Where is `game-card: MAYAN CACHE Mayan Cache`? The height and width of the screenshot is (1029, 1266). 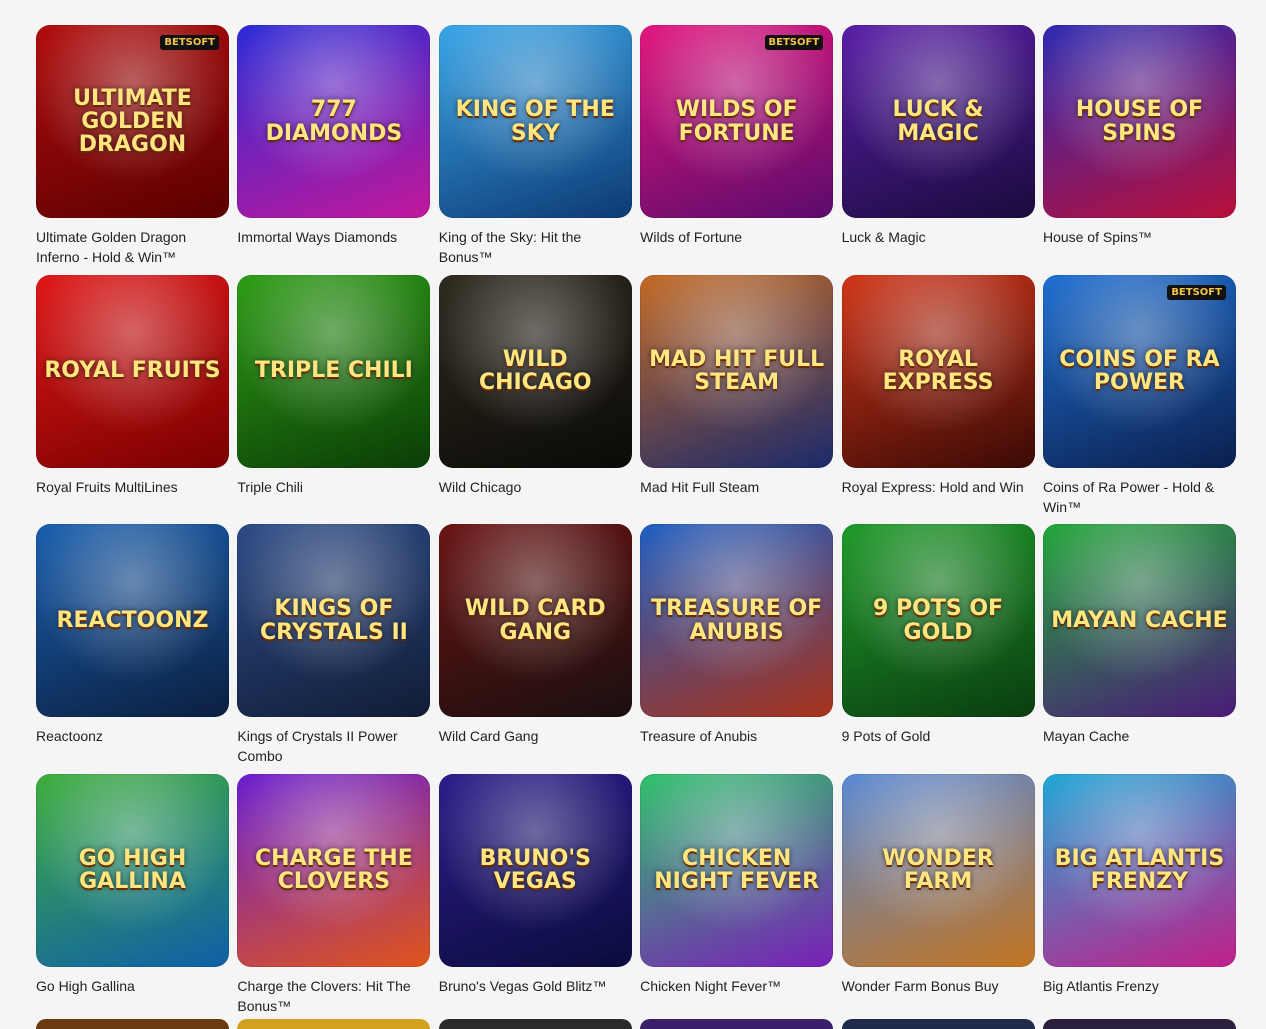 game-card: MAYAN CACHE Mayan Cache is located at coordinates (1139, 649).